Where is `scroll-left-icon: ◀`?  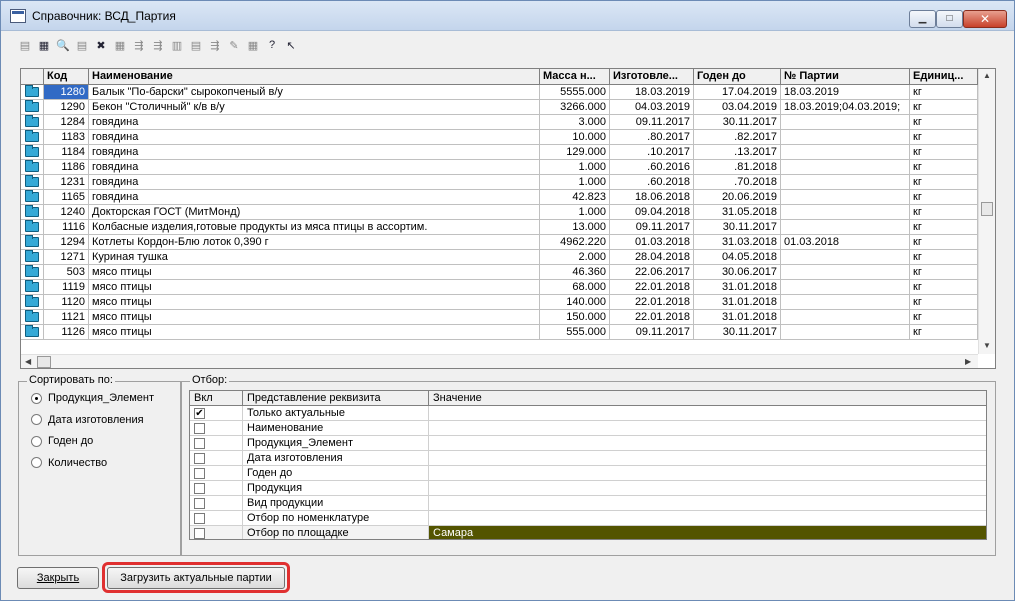 scroll-left-icon: ◀ is located at coordinates (28, 361).